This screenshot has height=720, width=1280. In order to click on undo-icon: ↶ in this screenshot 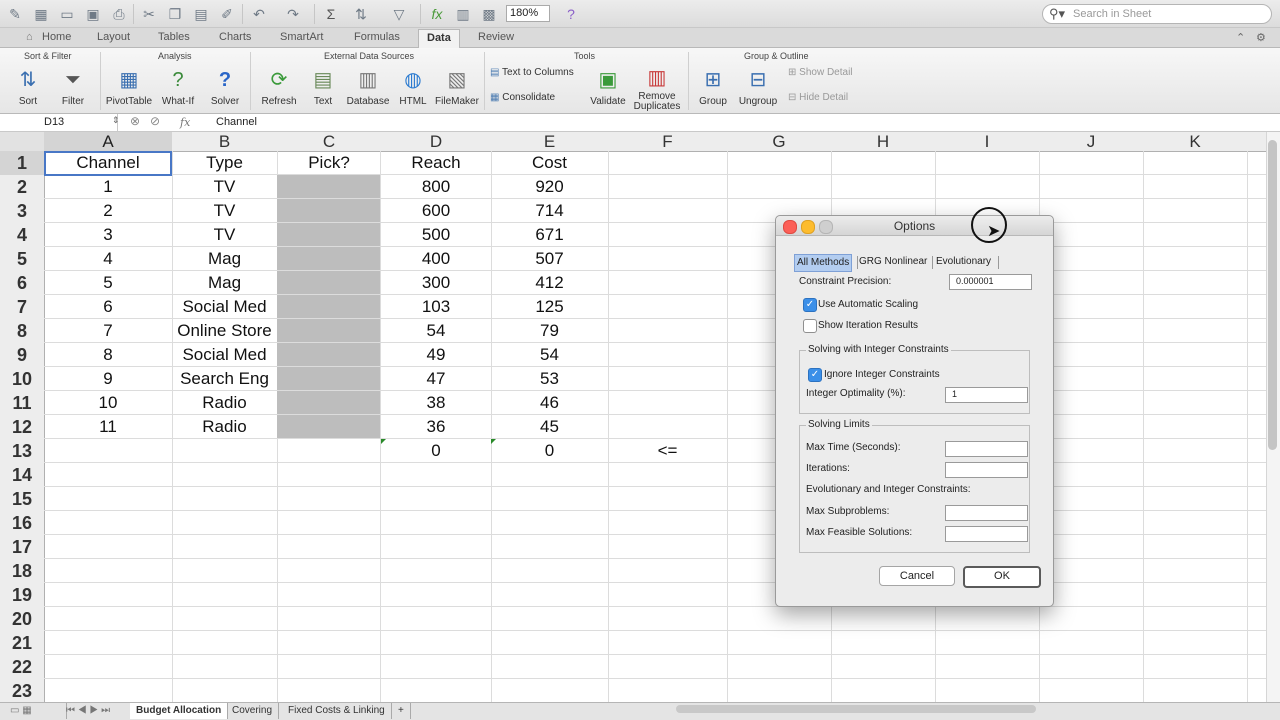, I will do `click(259, 14)`.